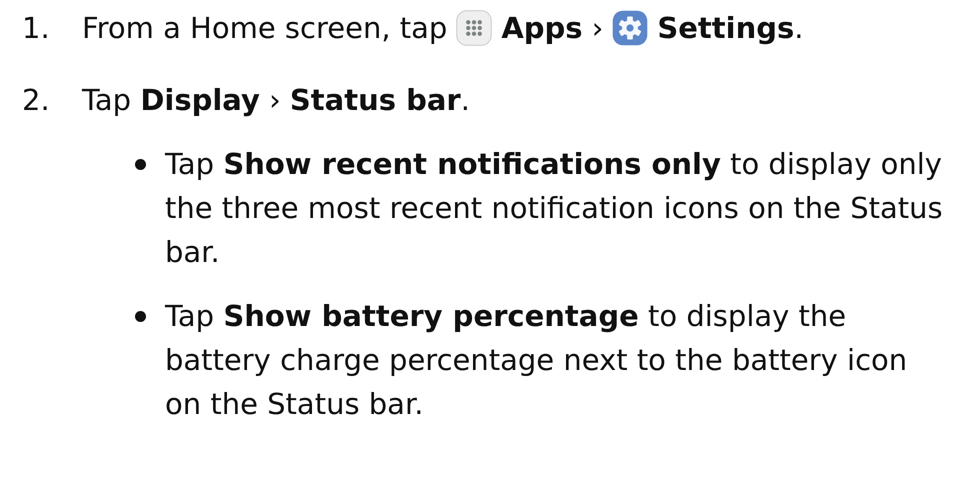 The width and height of the screenshot is (968, 502). What do you see at coordinates (630, 28) in the screenshot?
I see `settings-icon` at bounding box center [630, 28].